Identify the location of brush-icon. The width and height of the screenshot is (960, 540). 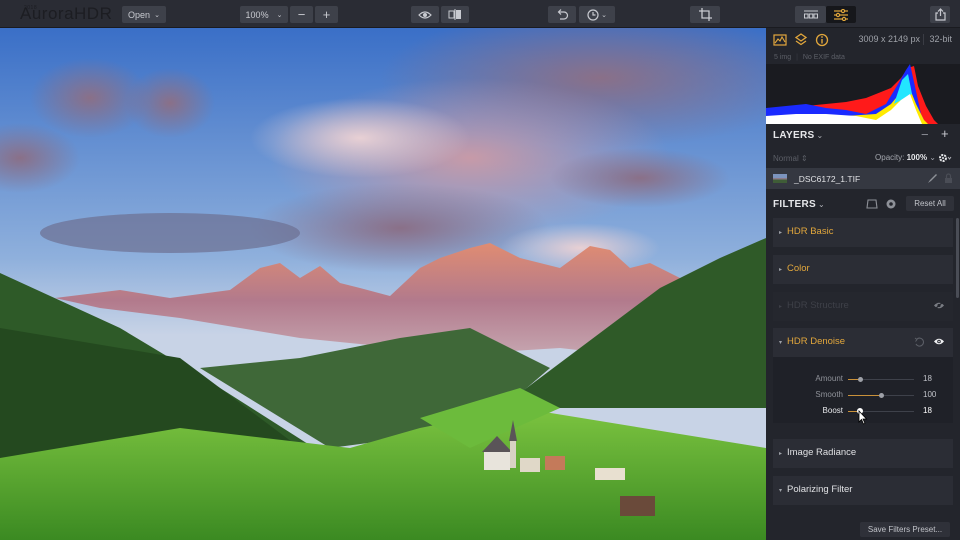
(932, 178).